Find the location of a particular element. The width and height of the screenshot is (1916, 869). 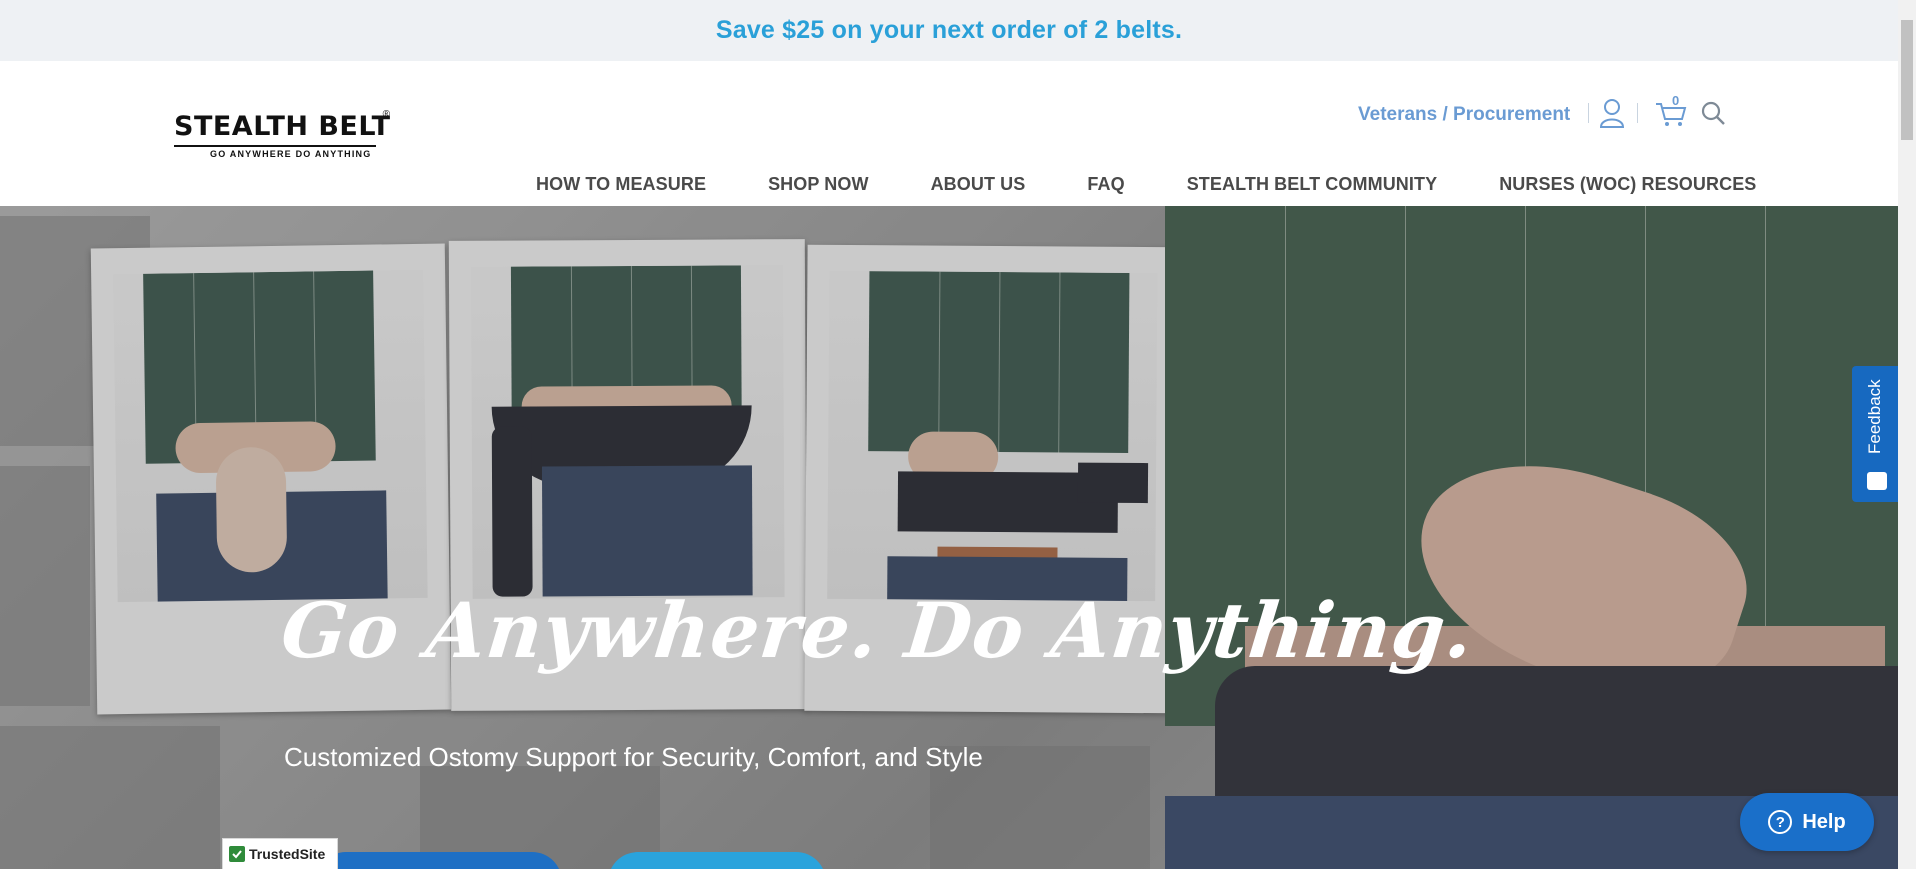

feedback-label: Feedback is located at coordinates (1874, 416).